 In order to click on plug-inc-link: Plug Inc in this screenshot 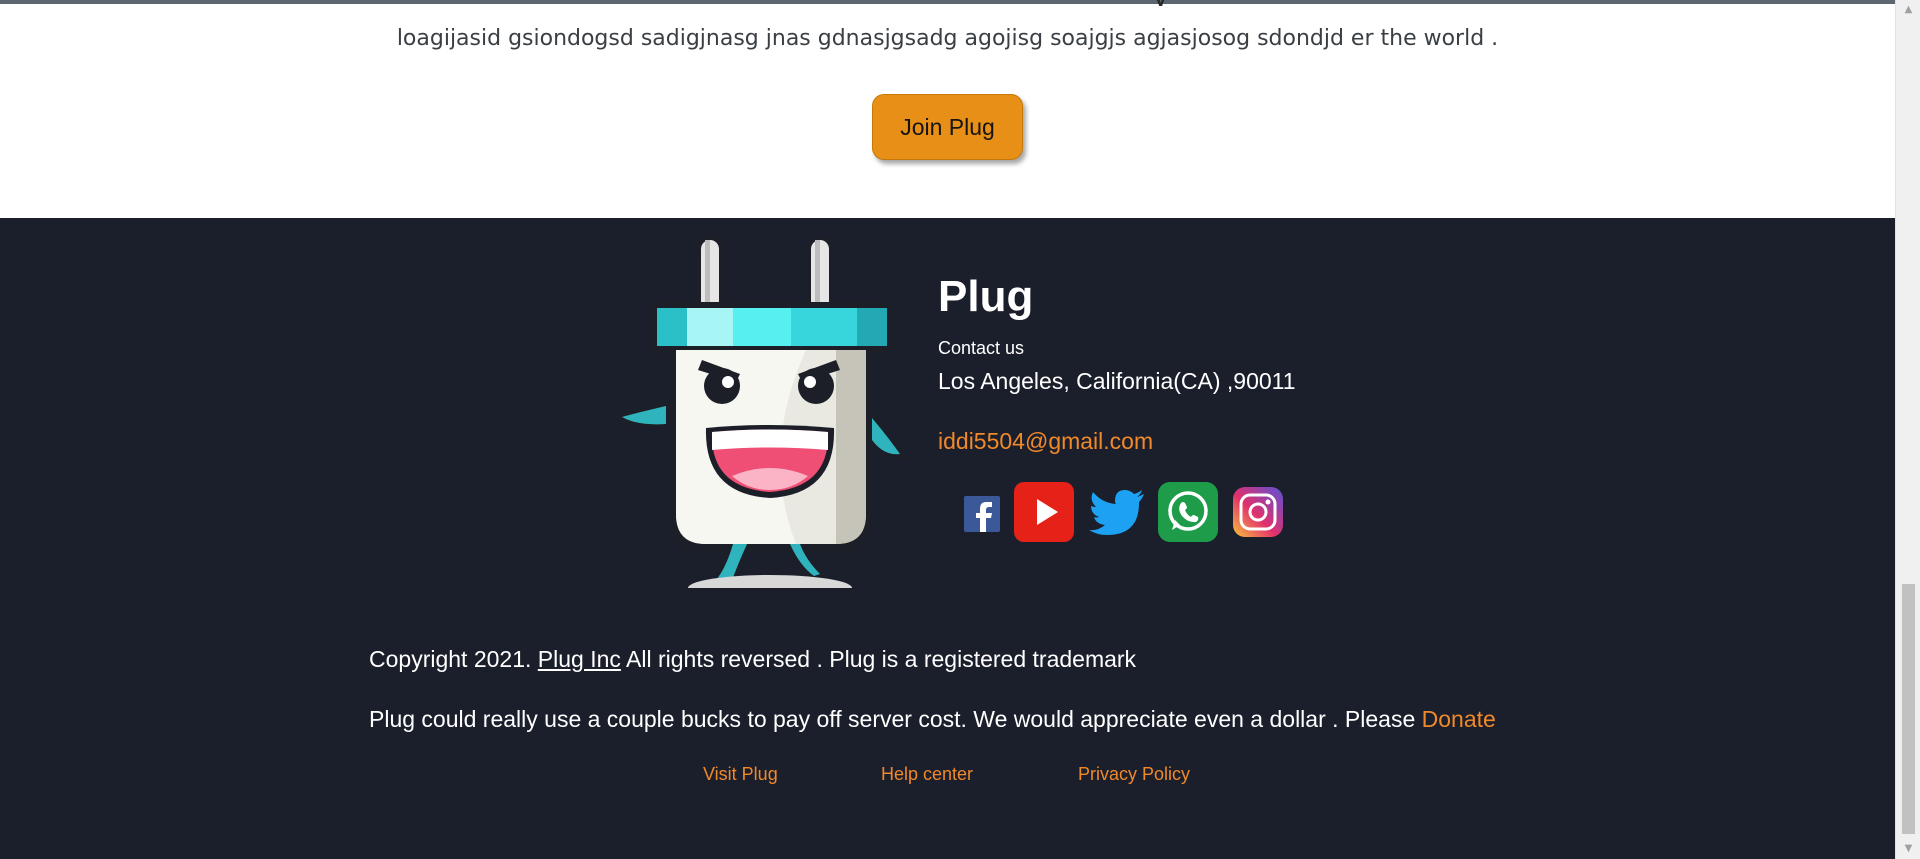, I will do `click(579, 659)`.